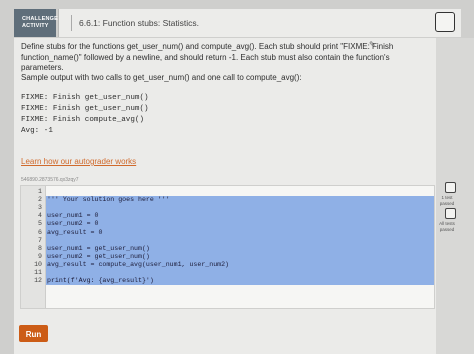  Describe the element at coordinates (37, 131) in the screenshot. I see `sample-output-line: Avg: -1` at that location.